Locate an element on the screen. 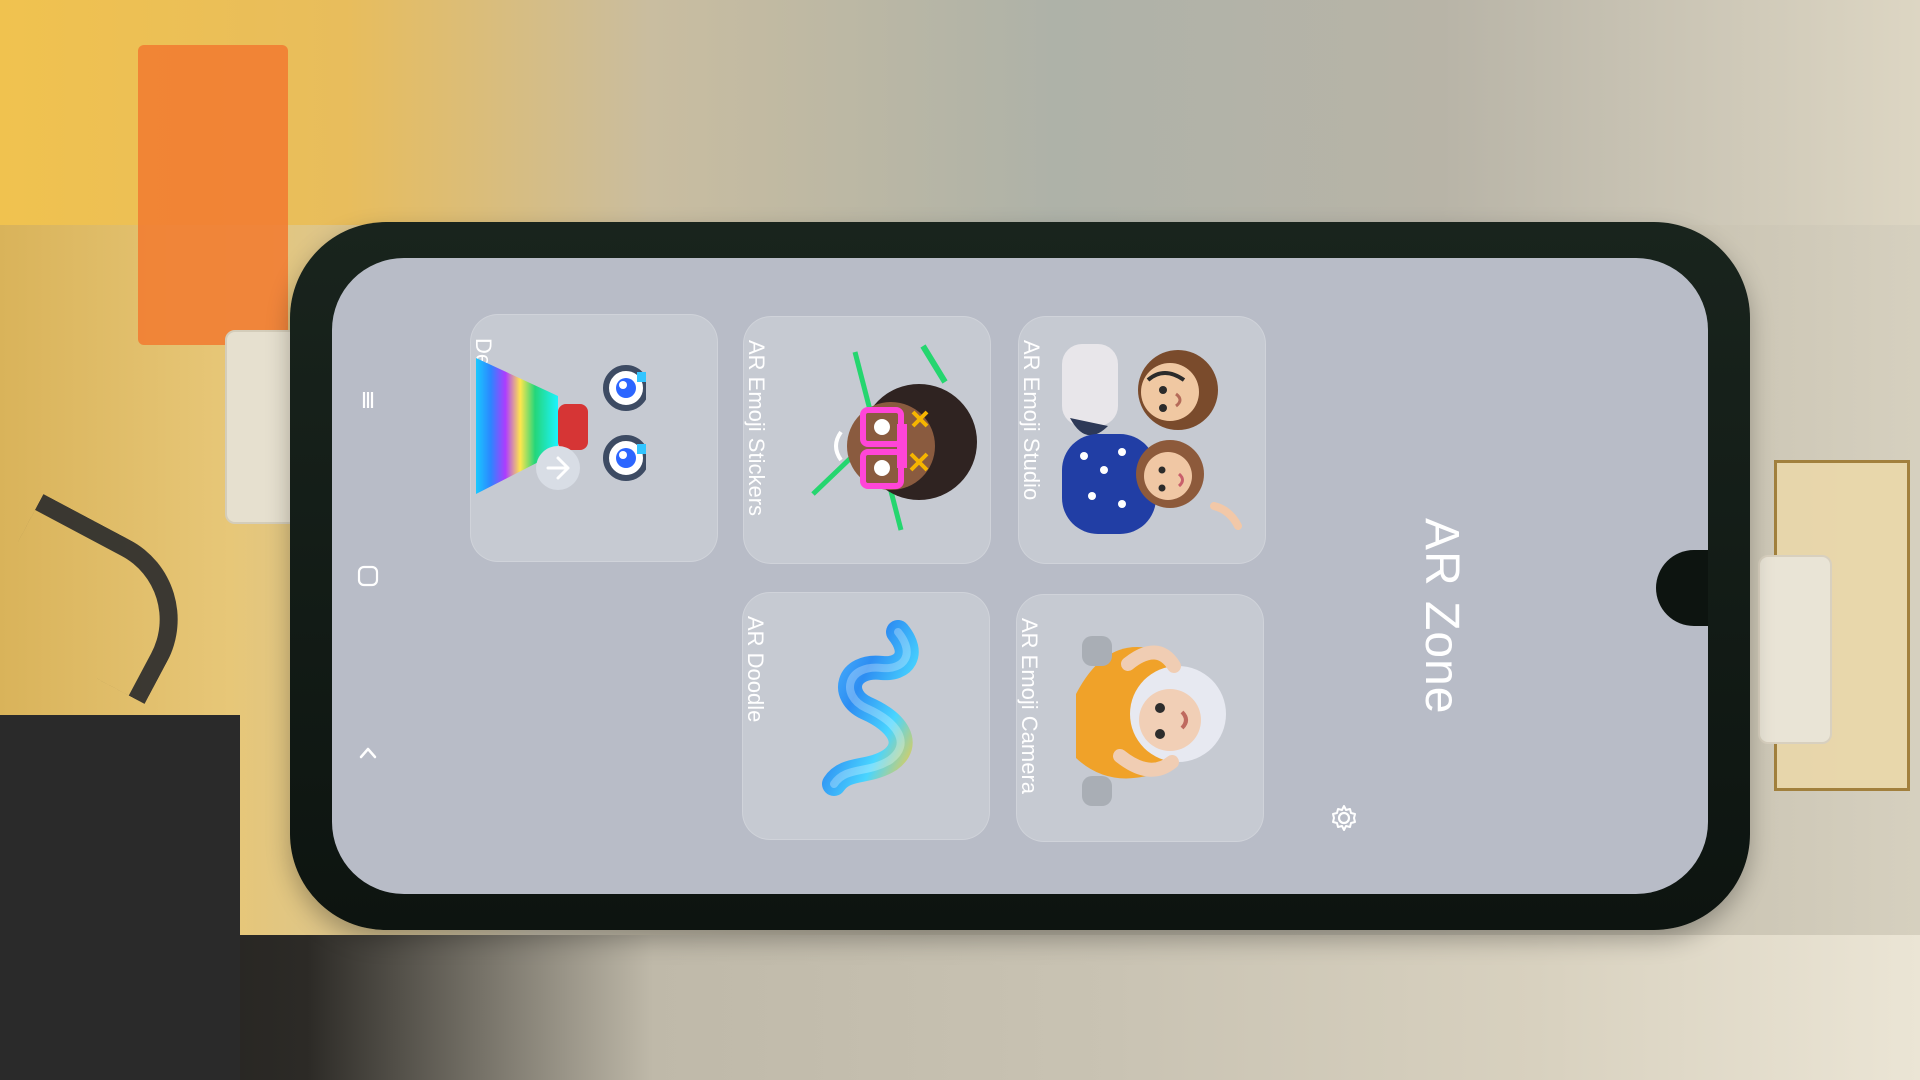  card-deco-pic: Deco Pic is located at coordinates (594, 438).